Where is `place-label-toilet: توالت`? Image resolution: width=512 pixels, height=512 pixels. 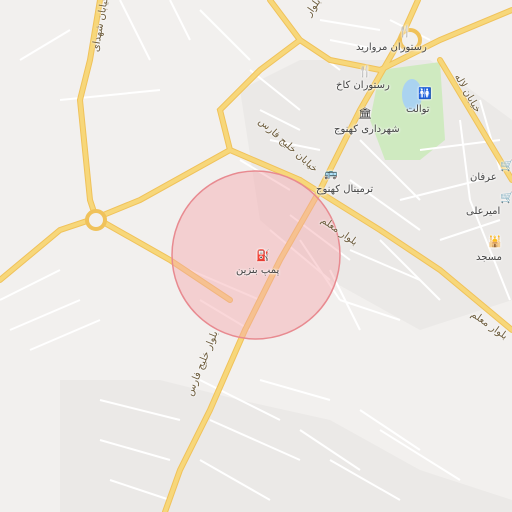
place-label-toilet: توالت is located at coordinates (418, 109).